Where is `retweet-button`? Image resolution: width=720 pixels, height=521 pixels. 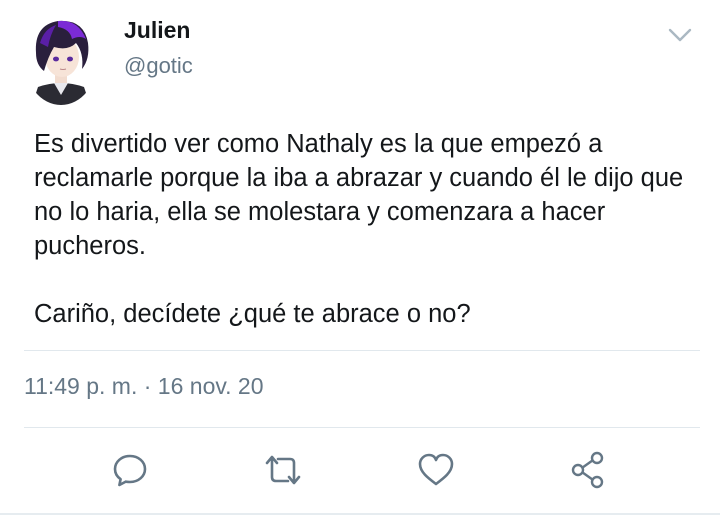 retweet-button is located at coordinates (283, 470).